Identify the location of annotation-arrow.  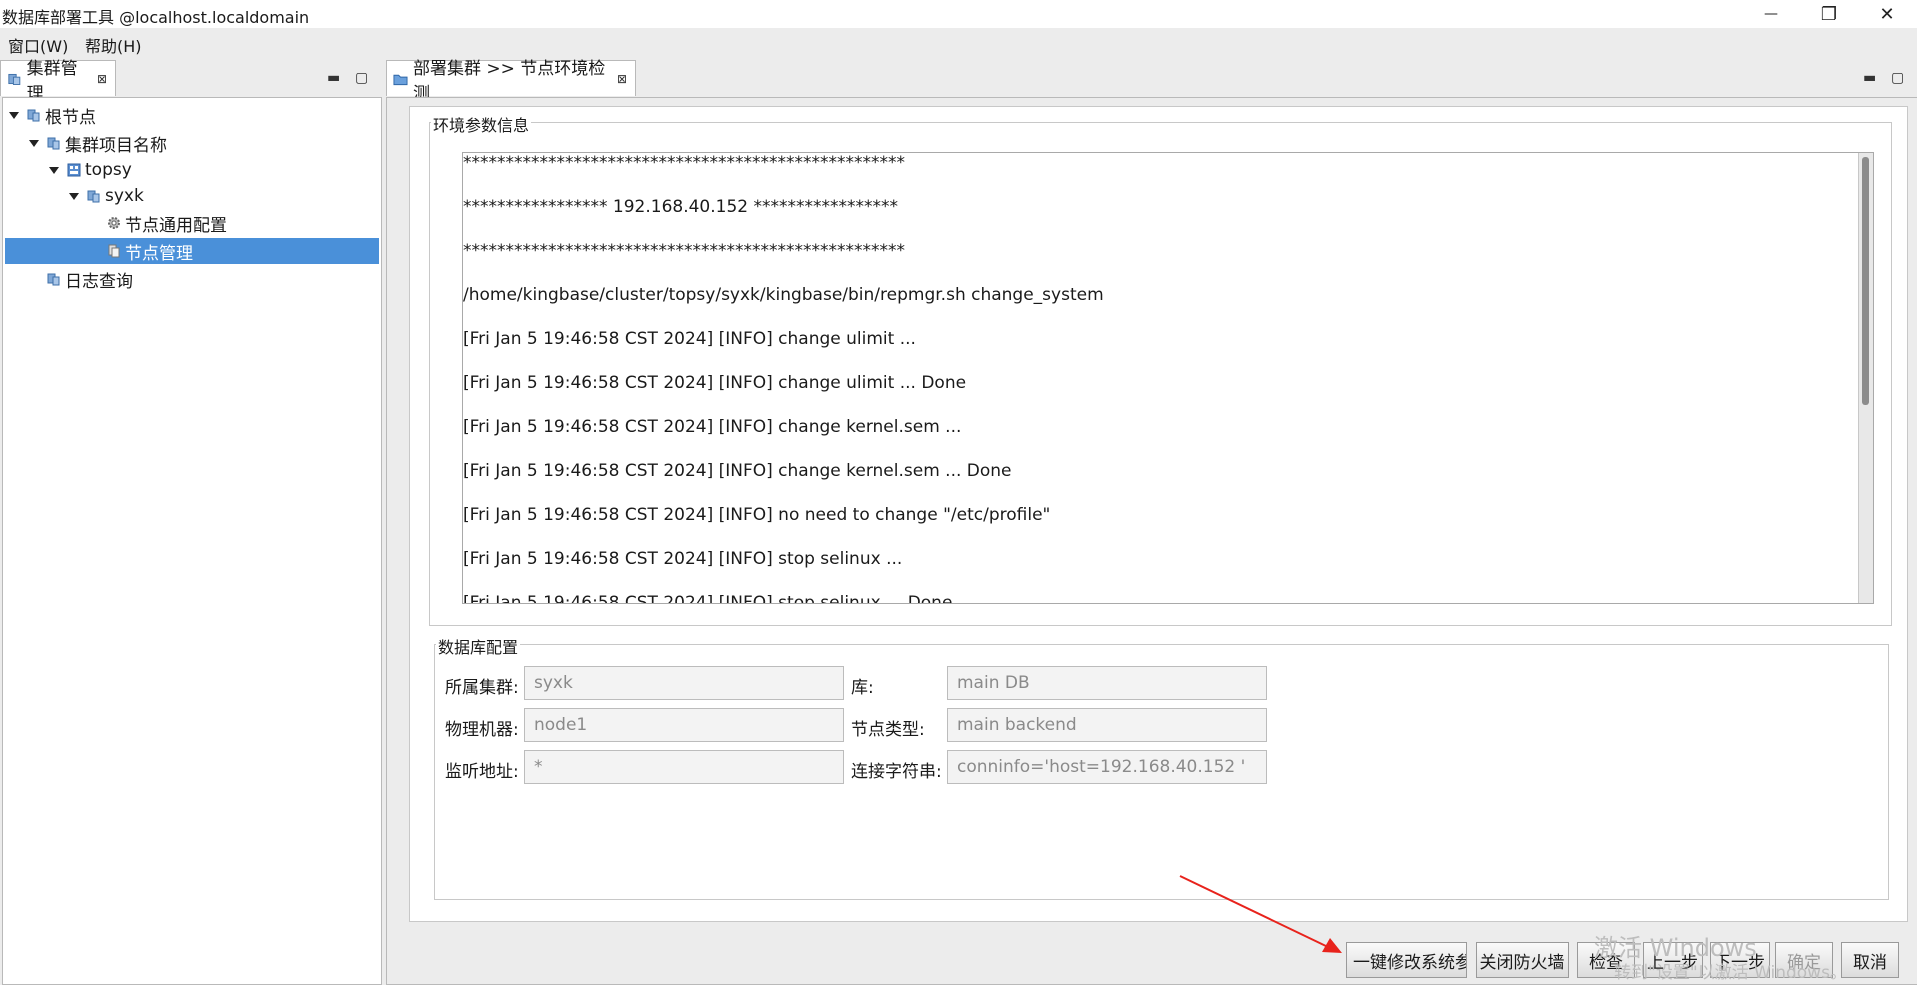
(1260, 914).